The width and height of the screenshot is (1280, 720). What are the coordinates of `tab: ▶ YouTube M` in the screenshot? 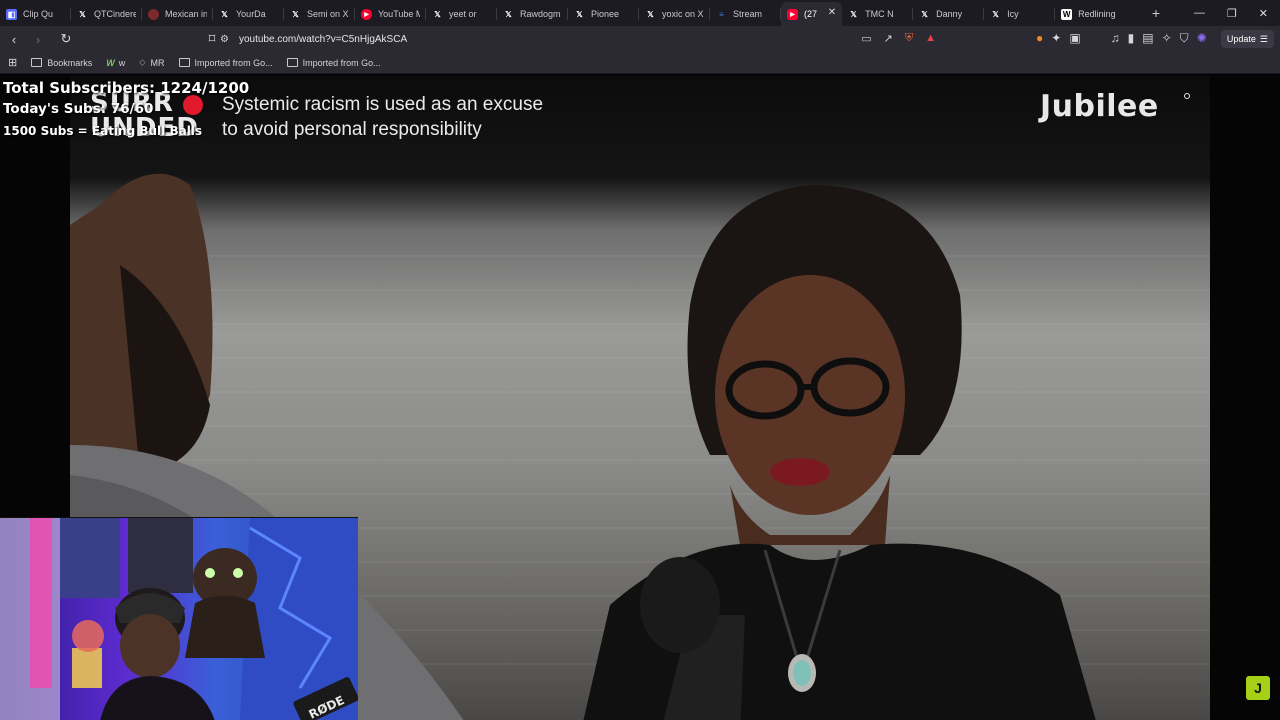 It's located at (390, 14).